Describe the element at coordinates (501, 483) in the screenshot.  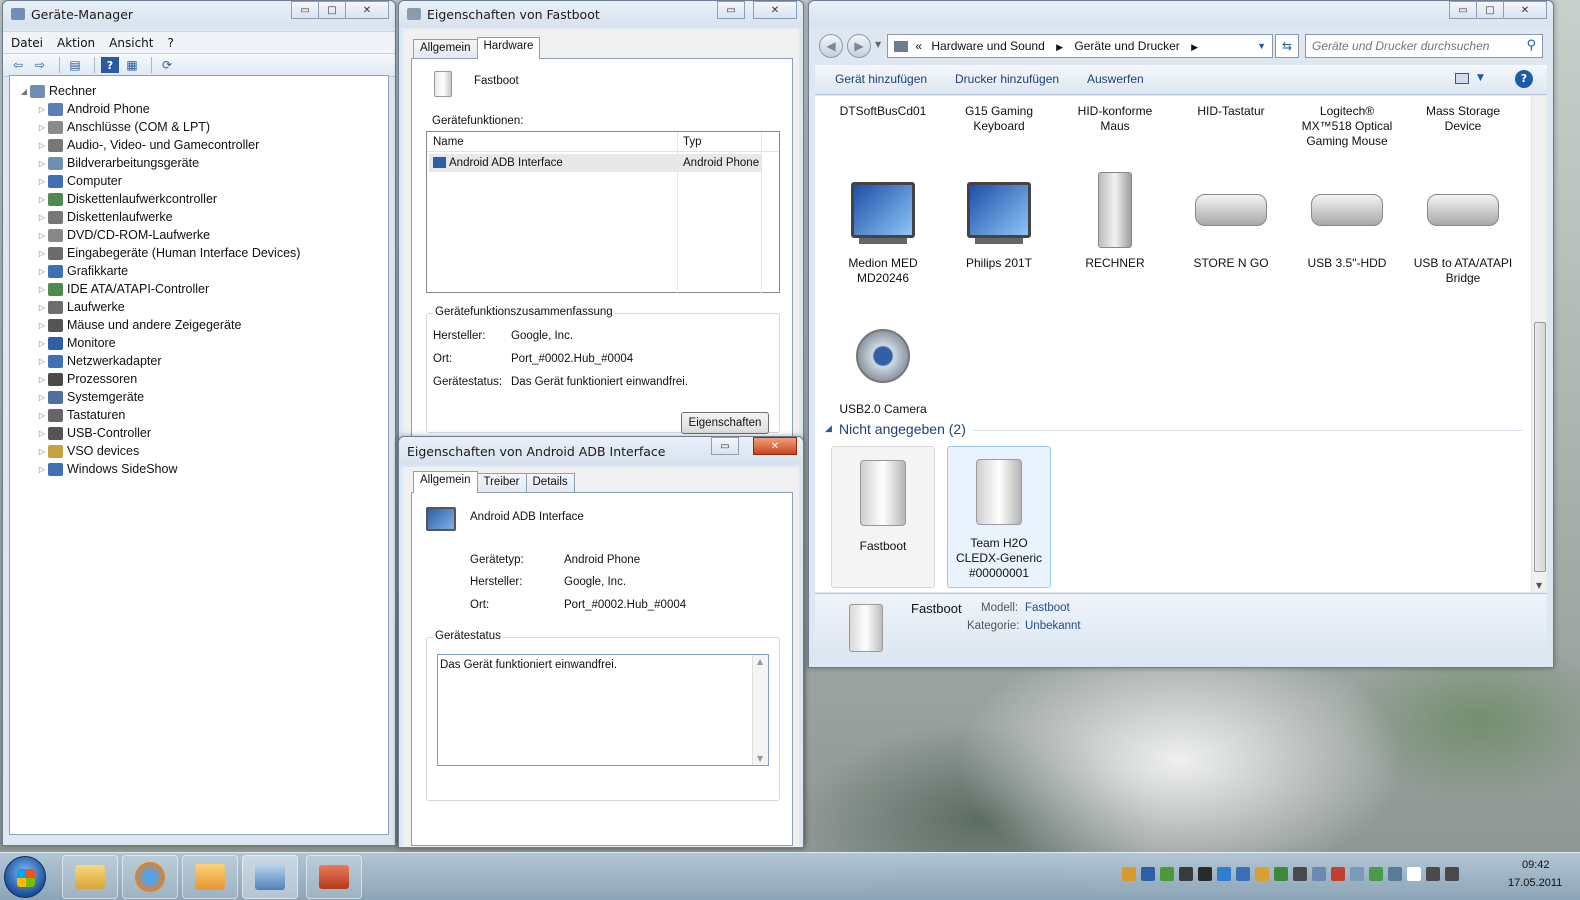
I see `tab-treiber: Treiber` at that location.